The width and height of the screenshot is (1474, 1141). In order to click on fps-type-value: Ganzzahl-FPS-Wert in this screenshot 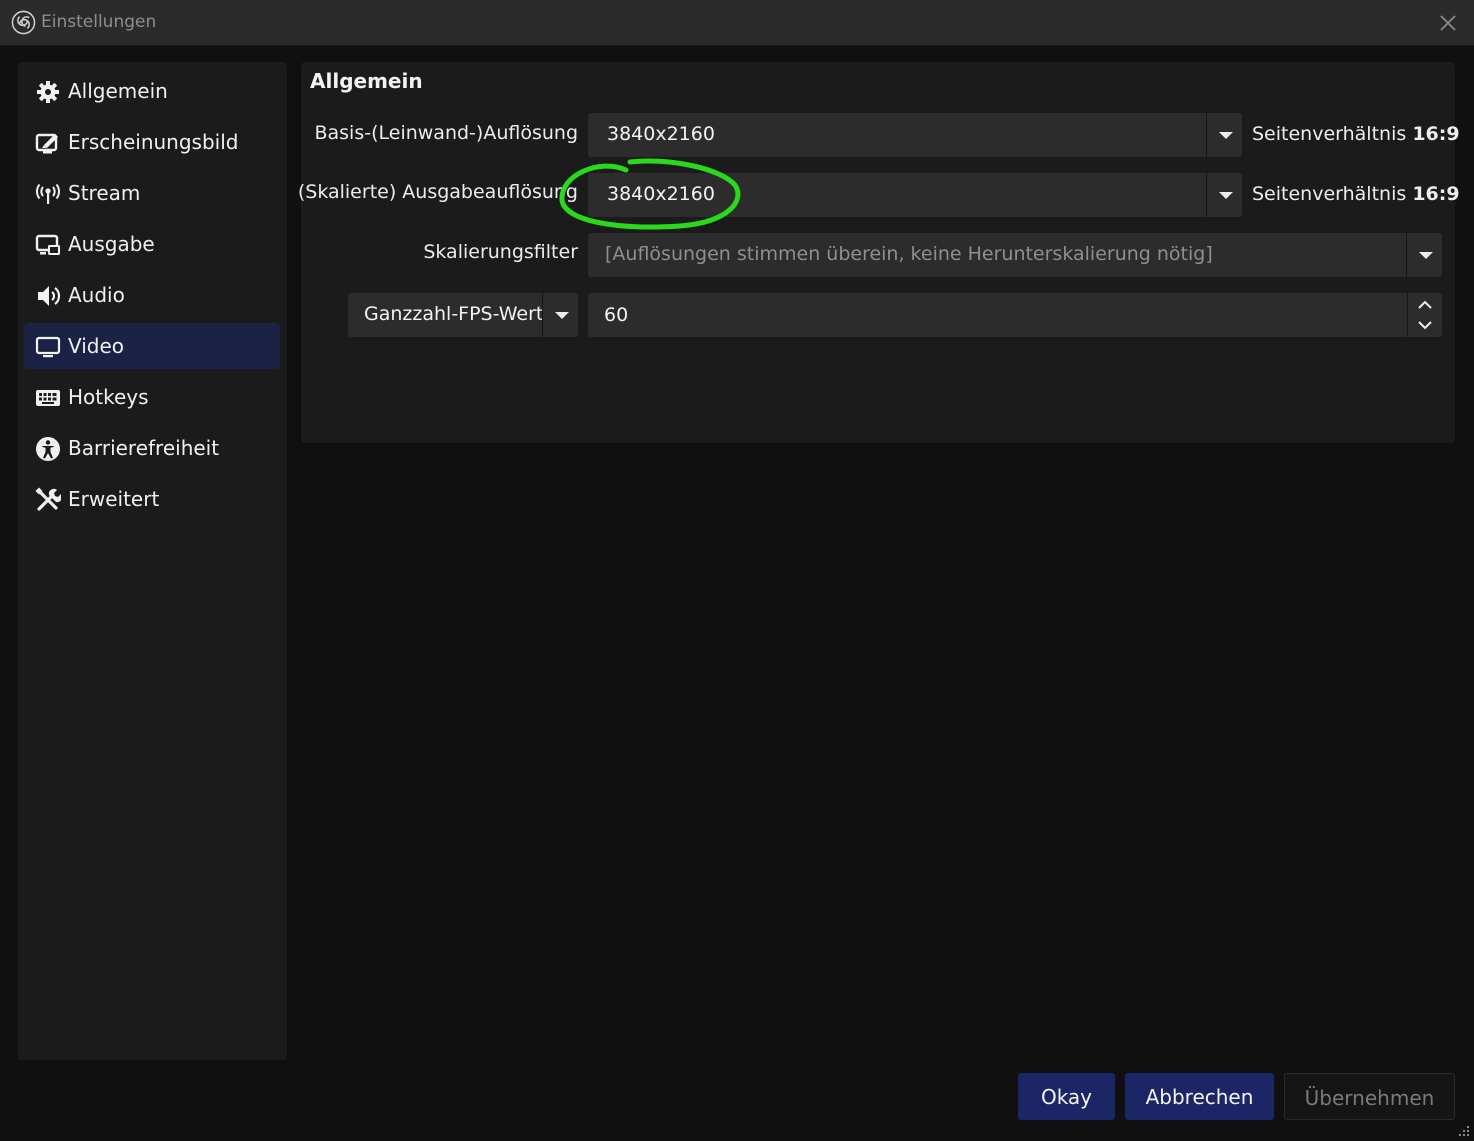, I will do `click(454, 314)`.